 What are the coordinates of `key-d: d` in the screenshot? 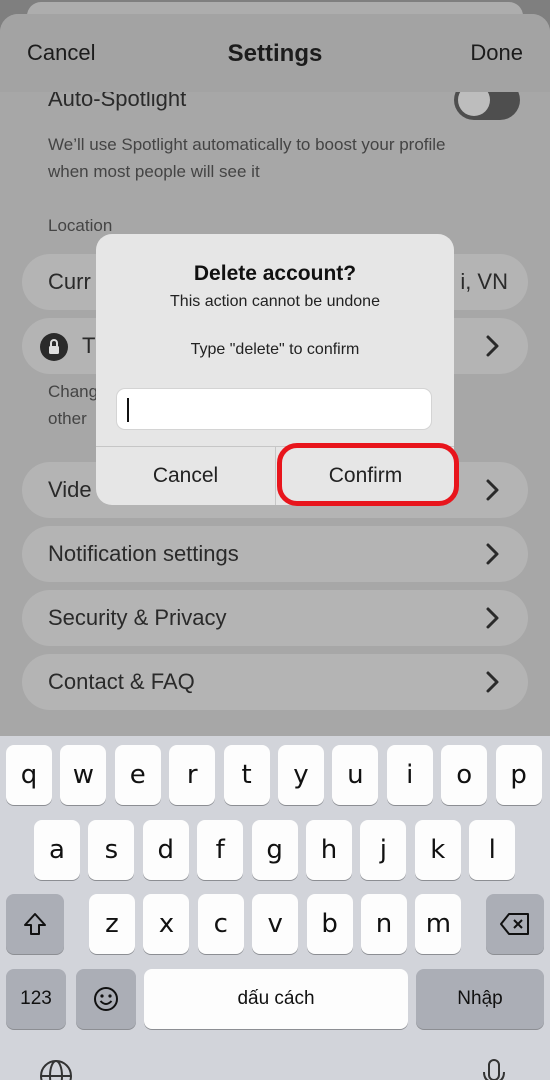 It's located at (165, 850).